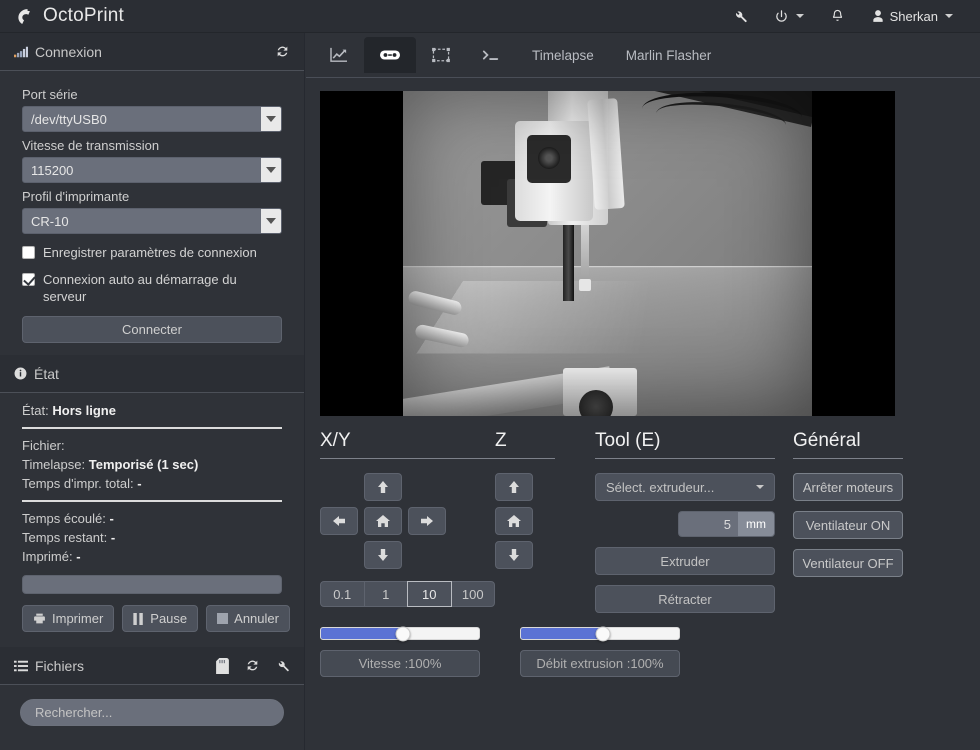 Image resolution: width=980 pixels, height=750 pixels. I want to click on feedrate-slider-handle, so click(403, 633).